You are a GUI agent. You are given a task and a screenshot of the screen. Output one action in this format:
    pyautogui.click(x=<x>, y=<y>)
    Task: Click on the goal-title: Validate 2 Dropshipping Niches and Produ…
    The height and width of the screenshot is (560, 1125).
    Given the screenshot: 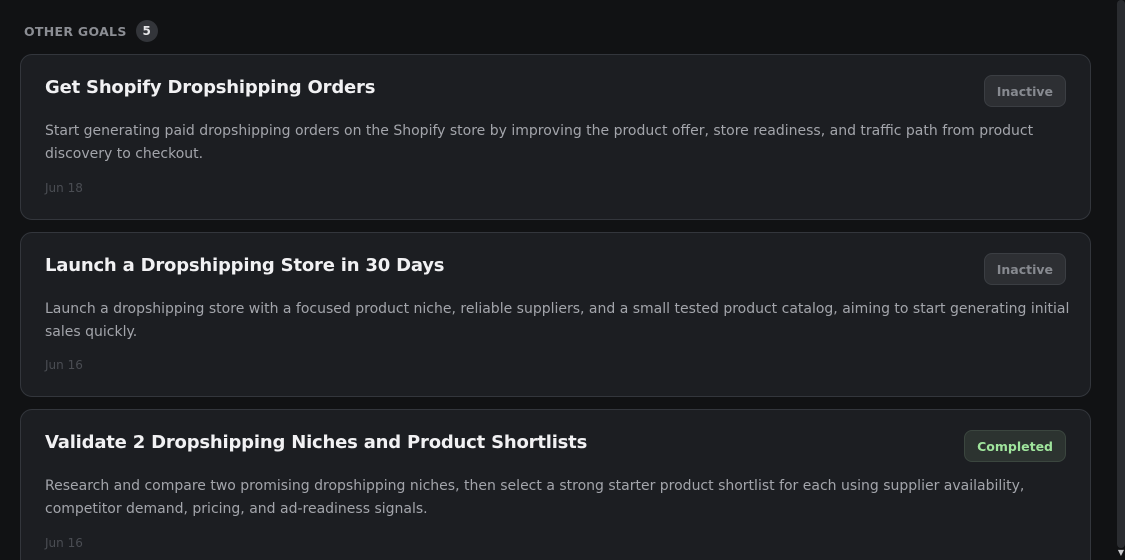 What is the action you would take?
    pyautogui.click(x=316, y=442)
    